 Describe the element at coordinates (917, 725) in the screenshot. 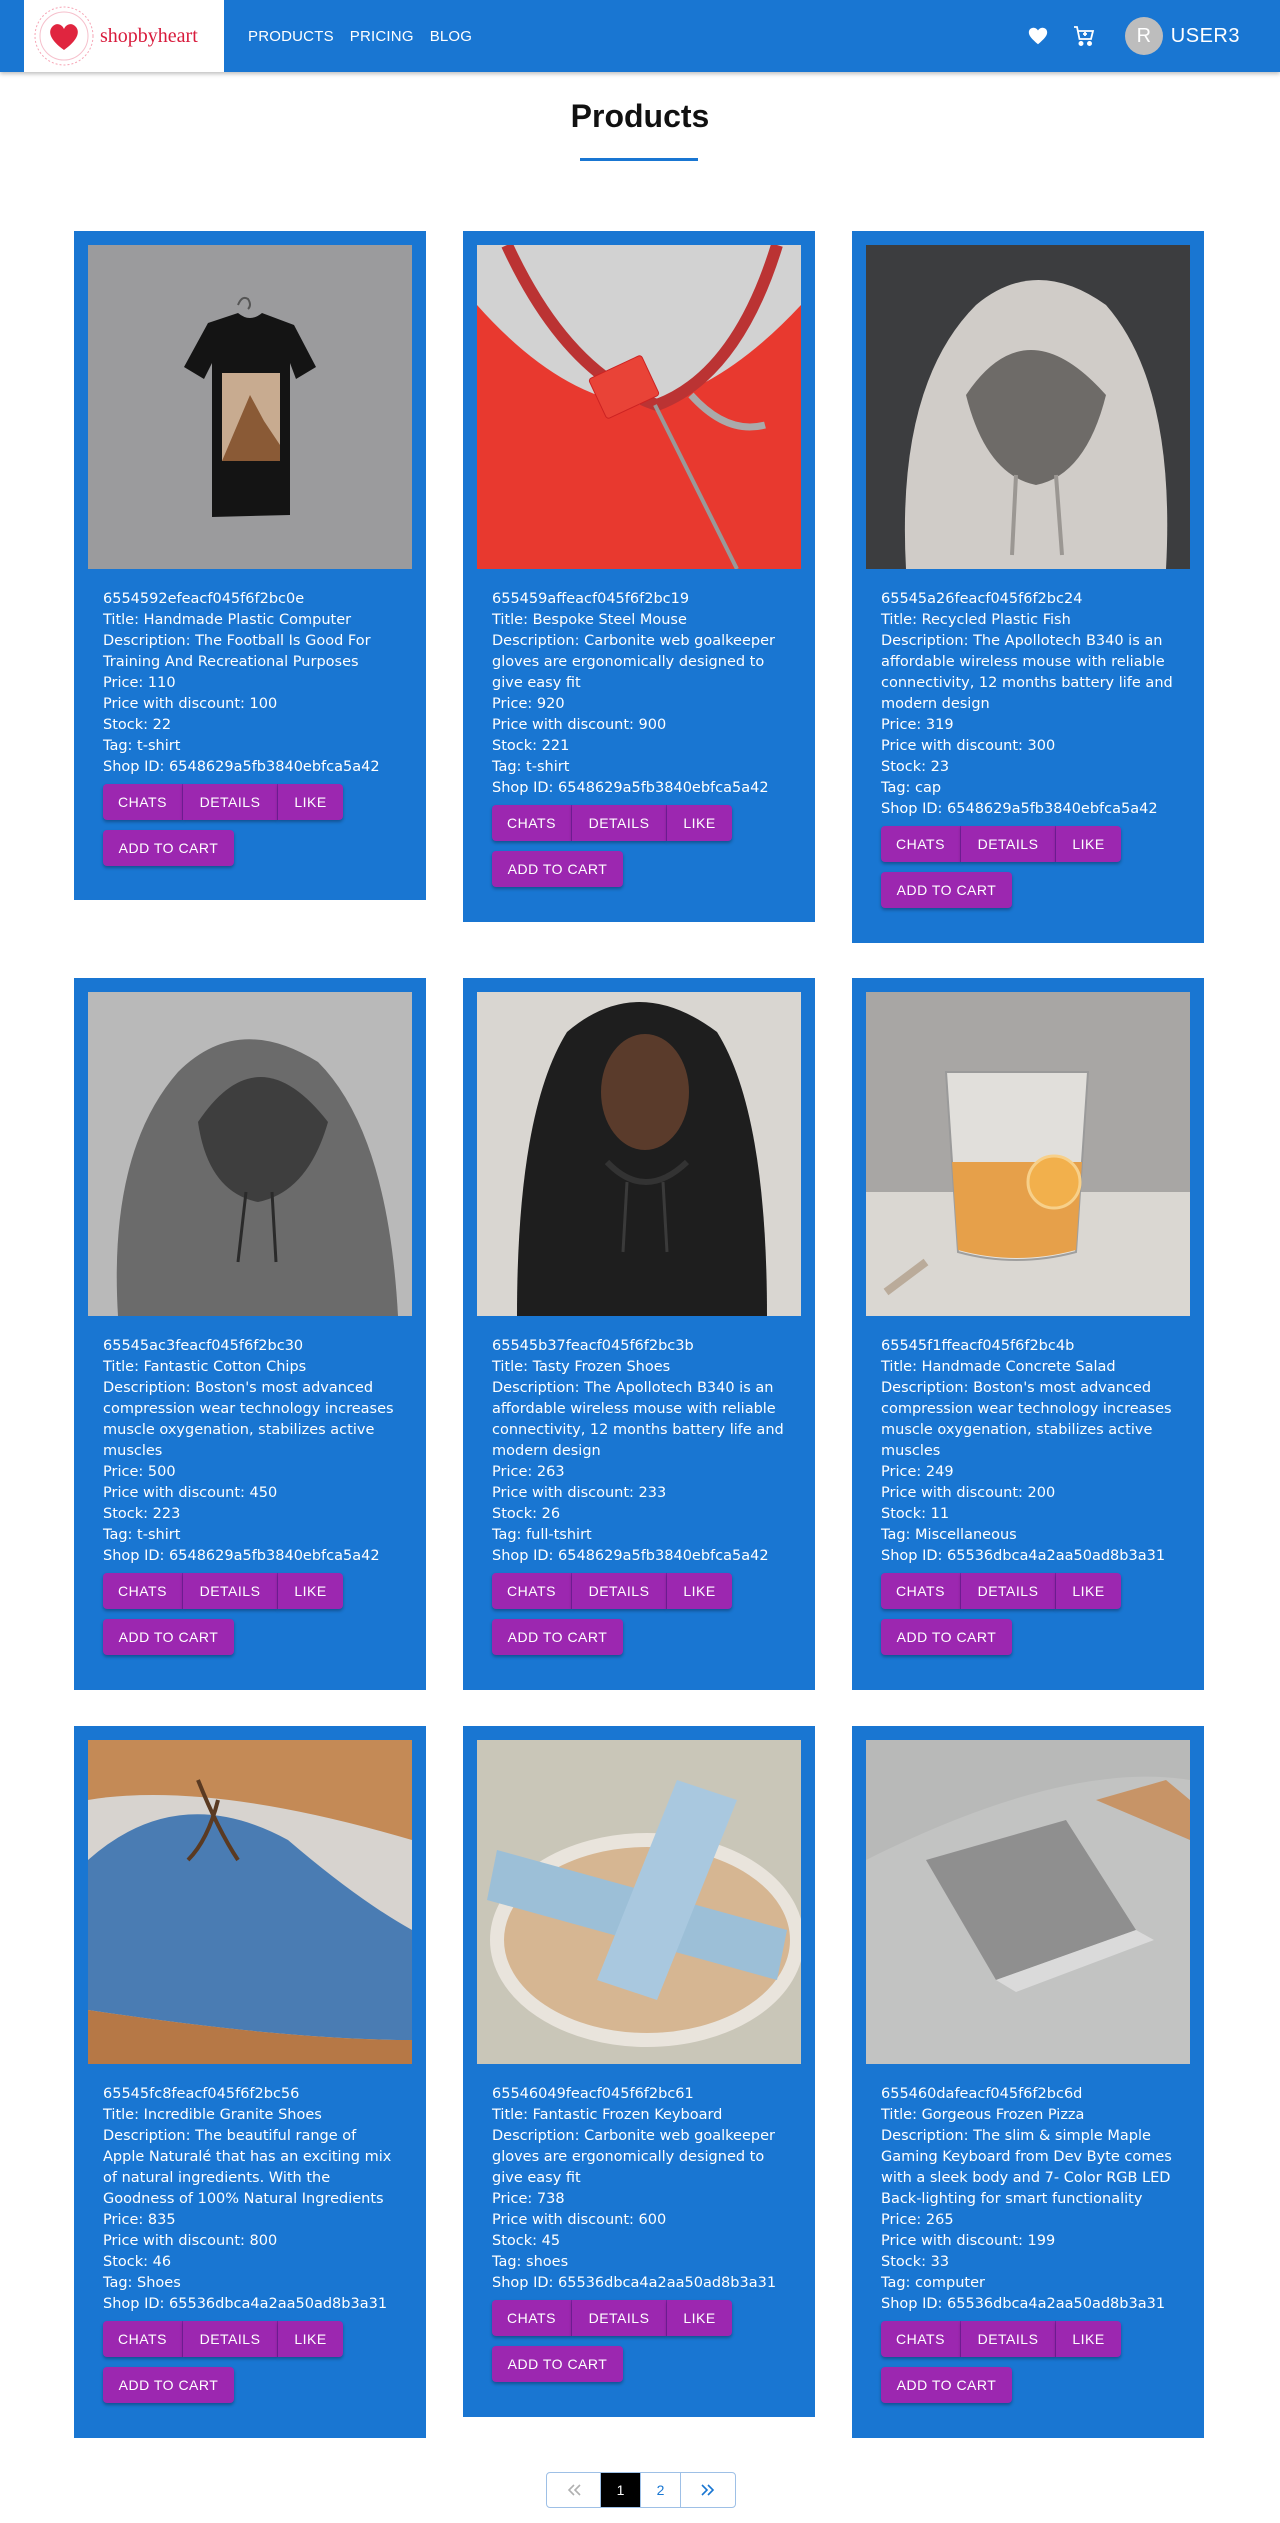

I see `product-price: Price: 319` at that location.